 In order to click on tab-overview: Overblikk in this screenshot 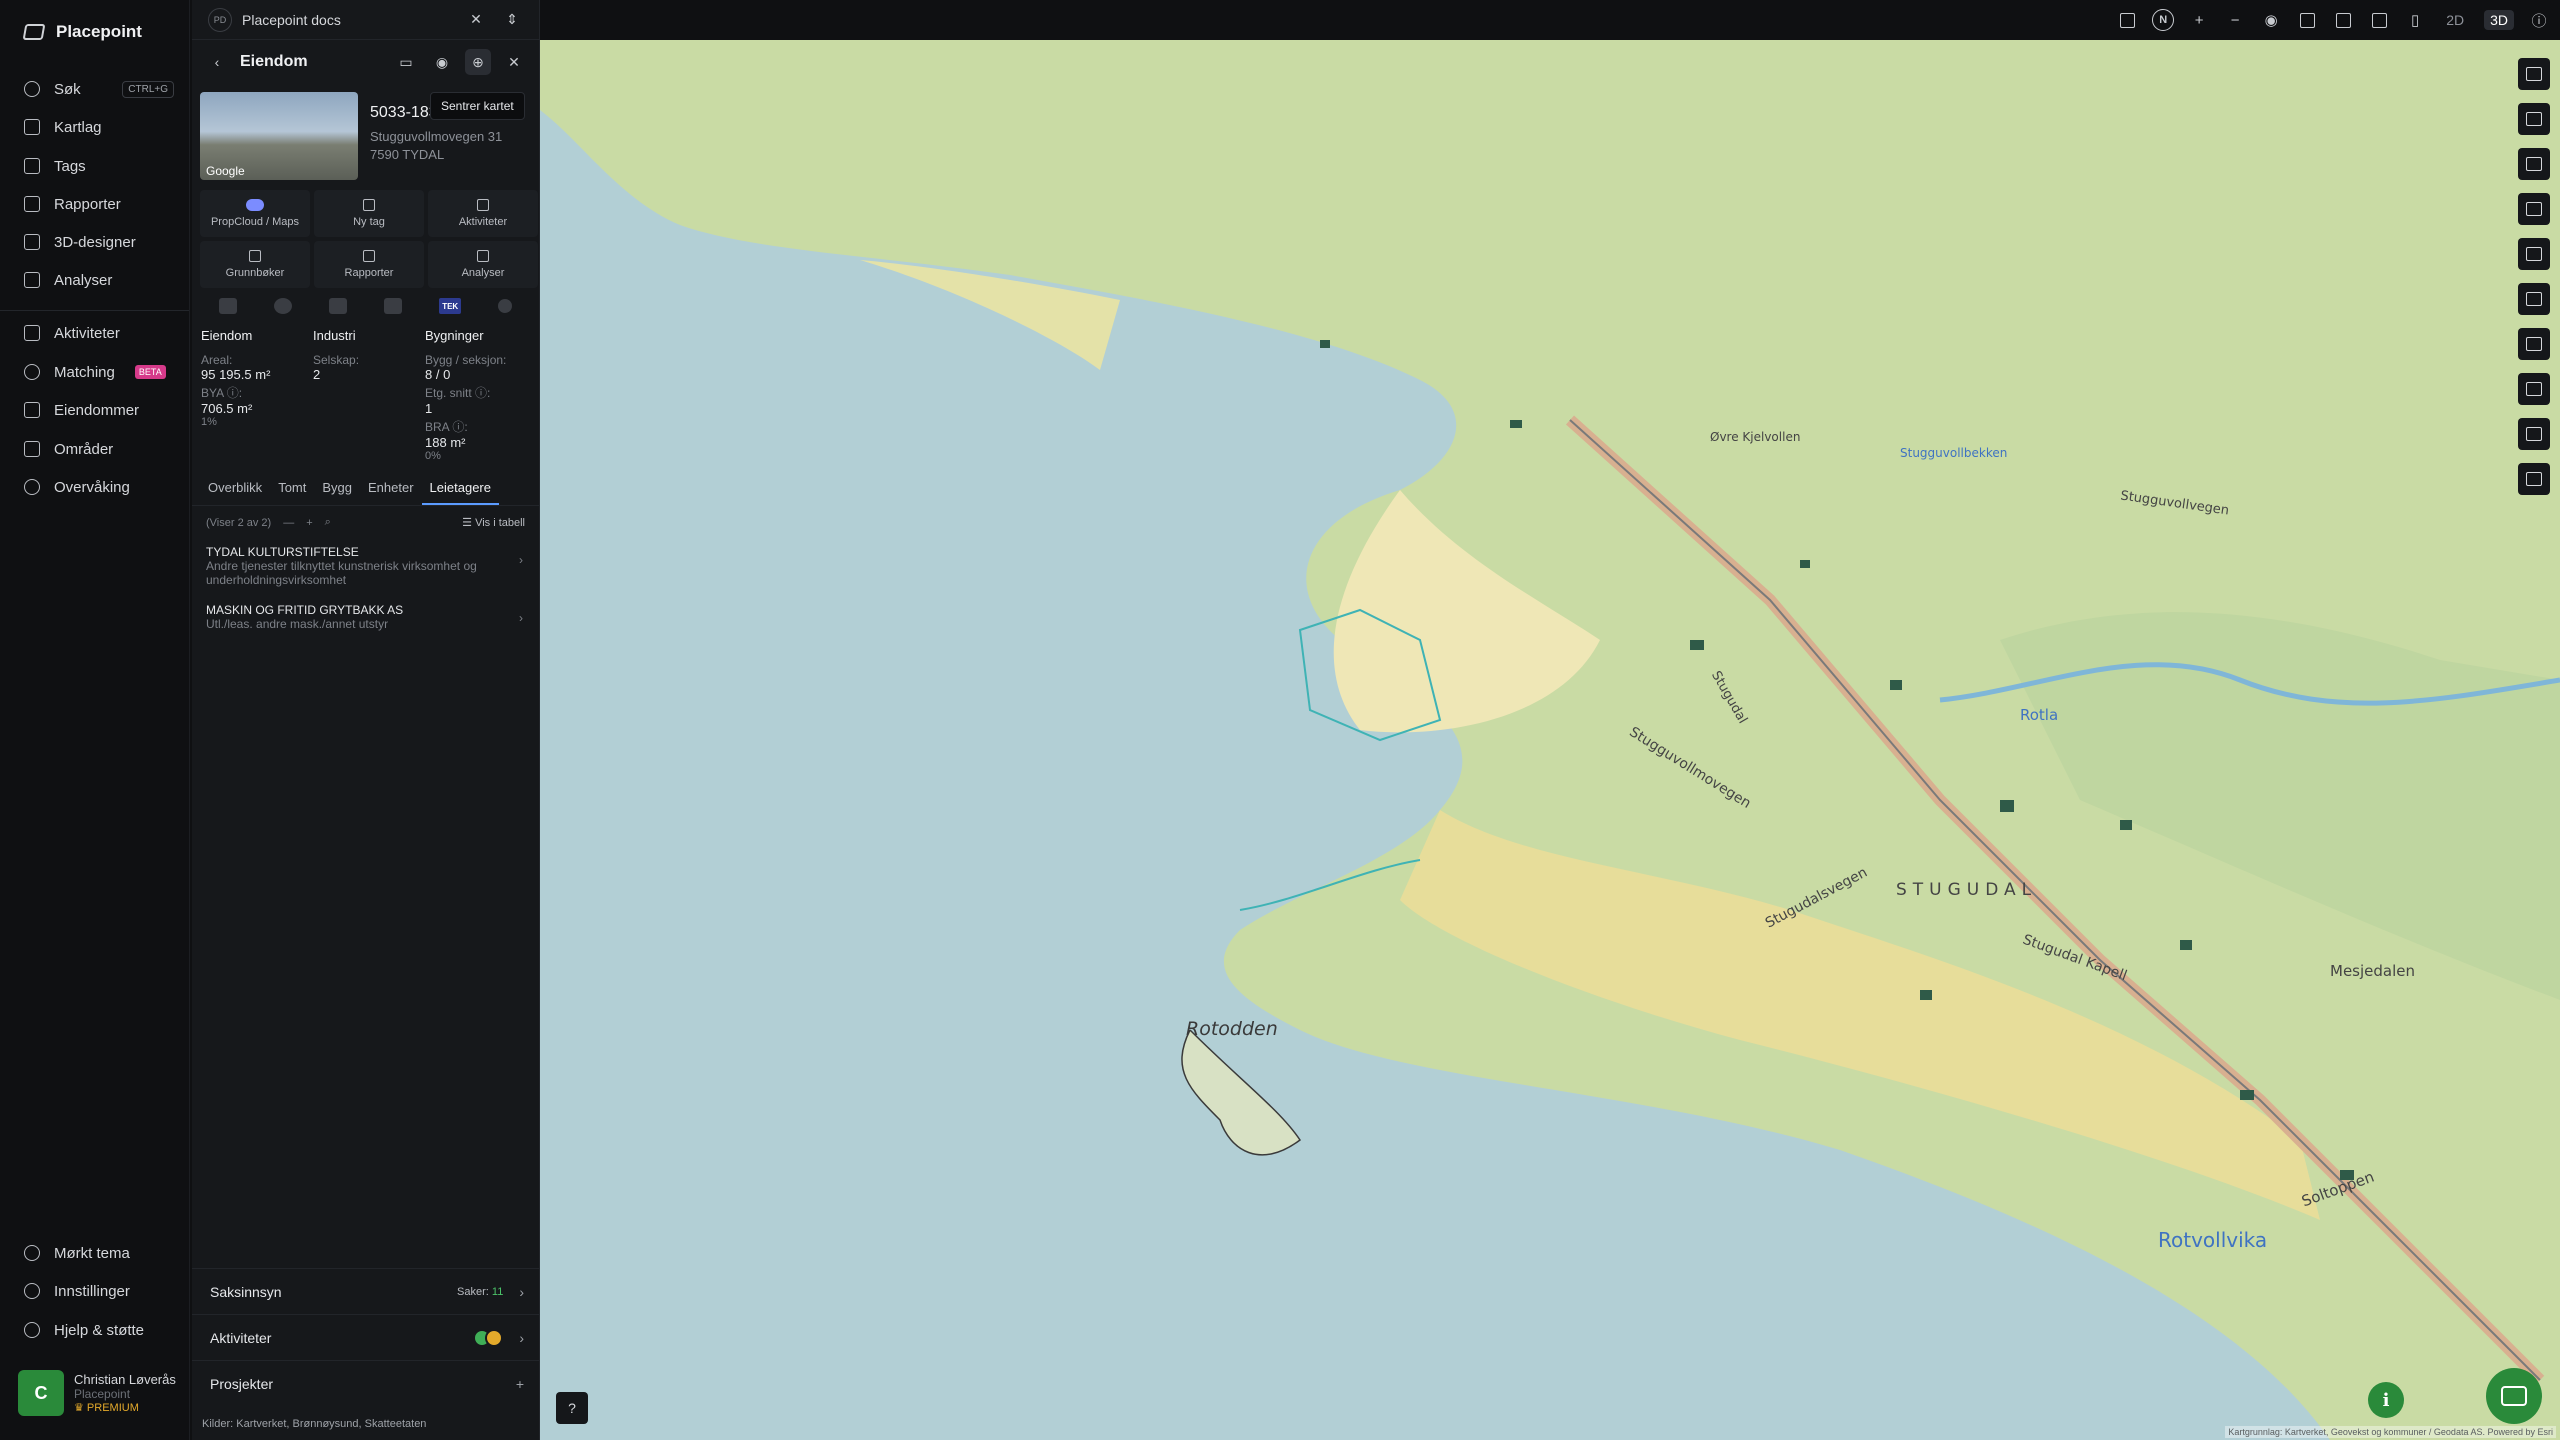, I will do `click(235, 492)`.